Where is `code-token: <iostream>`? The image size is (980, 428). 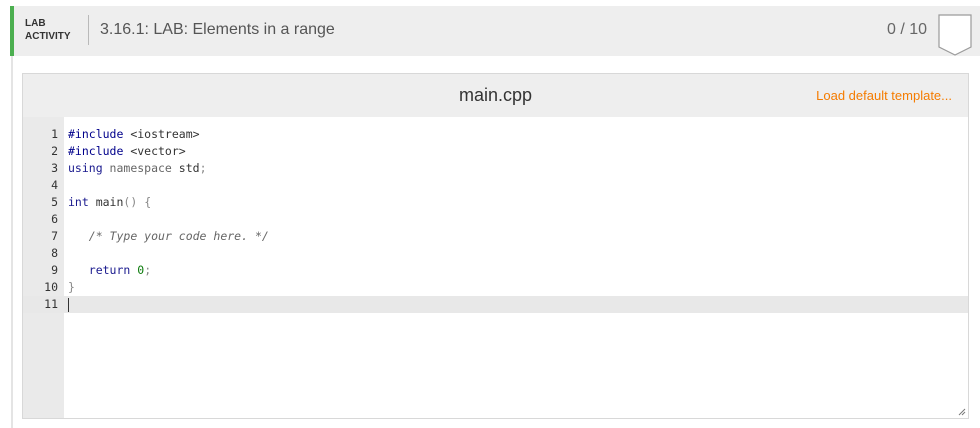
code-token: <iostream> is located at coordinates (161, 134).